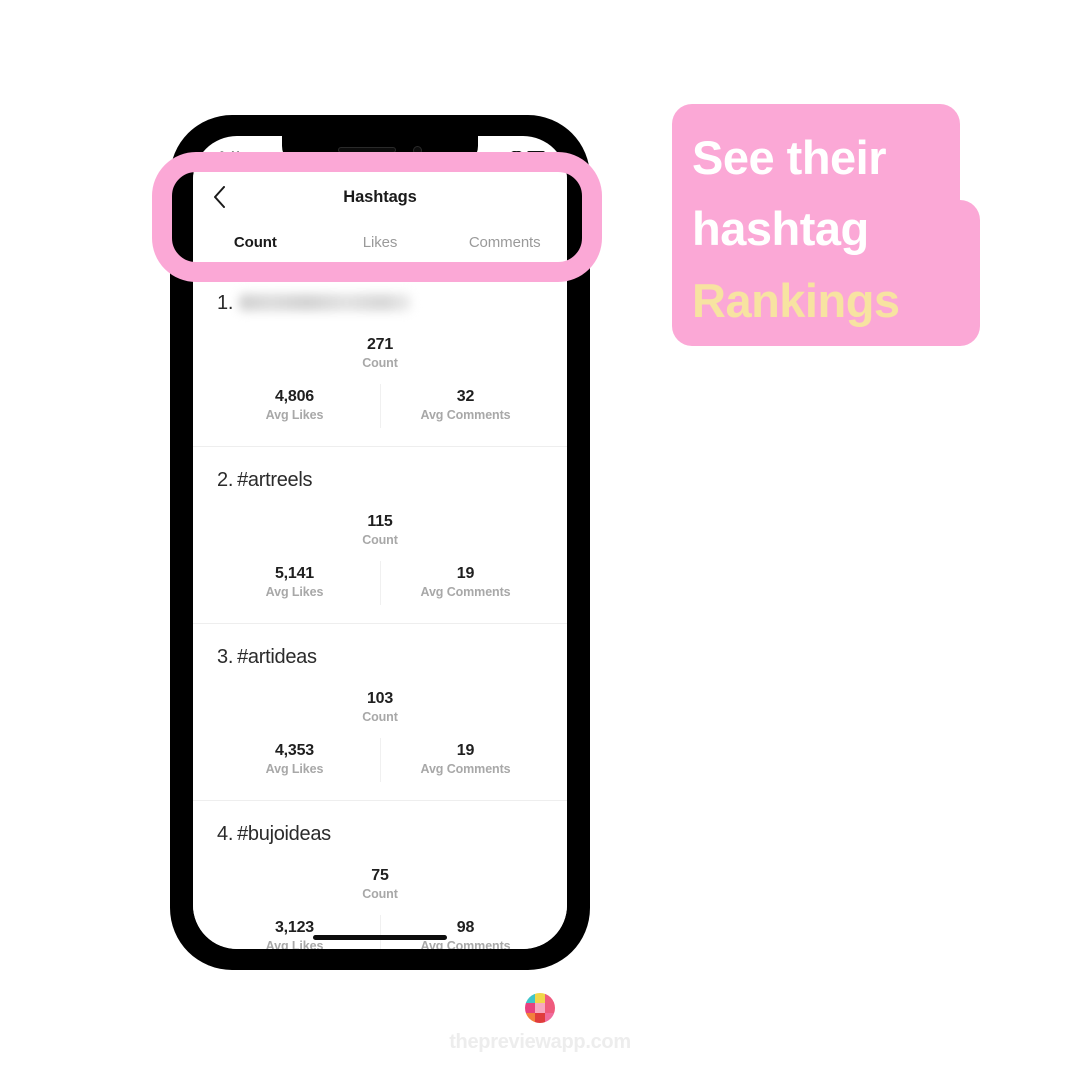 The height and width of the screenshot is (1080, 1080). What do you see at coordinates (294, 750) in the screenshot?
I see `avg-likes-value: 4,353` at bounding box center [294, 750].